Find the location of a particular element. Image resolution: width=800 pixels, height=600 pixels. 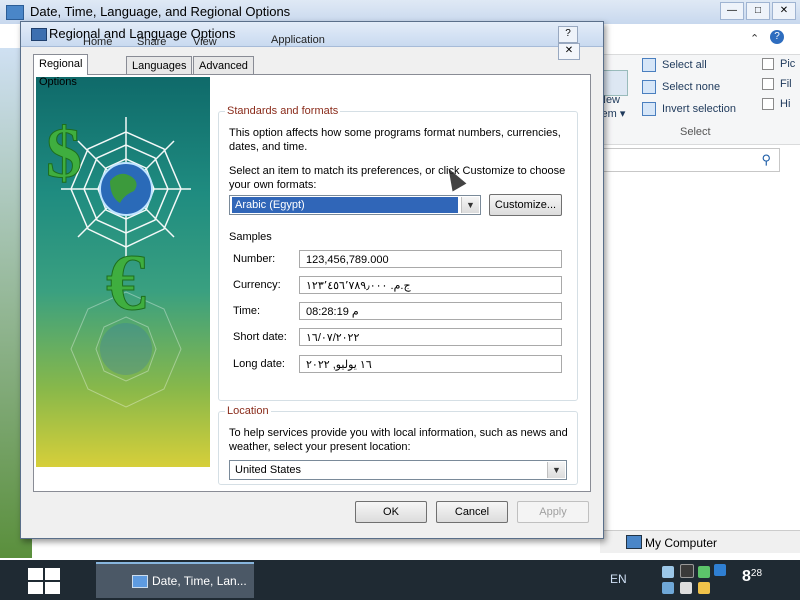

ribbon-tab-application: Application is located at coordinates (298, 40).